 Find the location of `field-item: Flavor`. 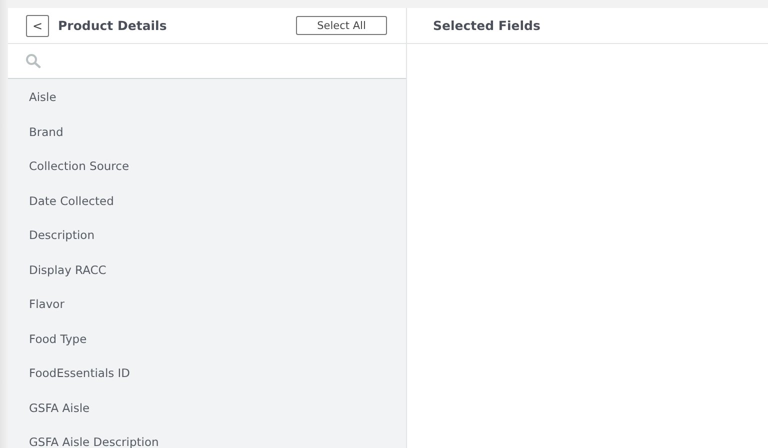

field-item: Flavor is located at coordinates (207, 304).